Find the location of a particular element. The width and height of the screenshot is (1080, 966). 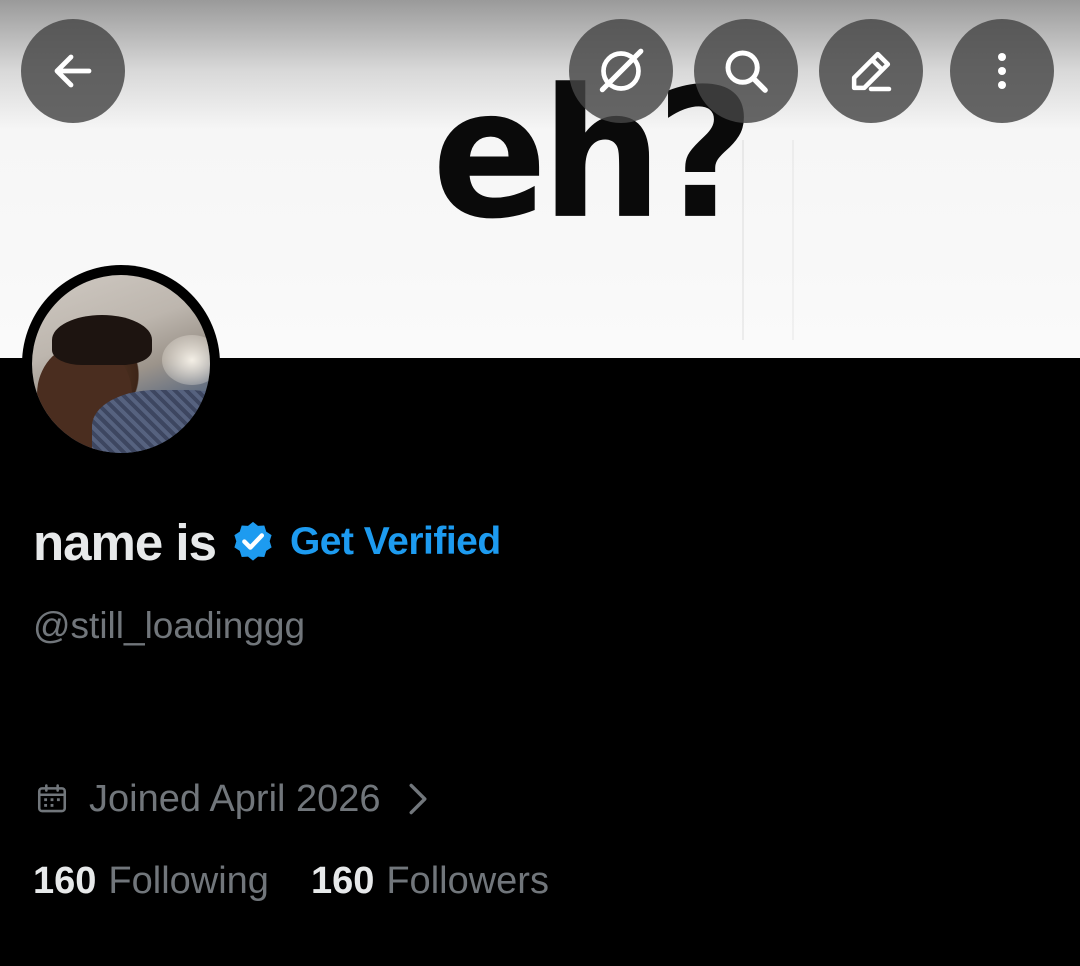

following-stat: 160 Following is located at coordinates (151, 881).